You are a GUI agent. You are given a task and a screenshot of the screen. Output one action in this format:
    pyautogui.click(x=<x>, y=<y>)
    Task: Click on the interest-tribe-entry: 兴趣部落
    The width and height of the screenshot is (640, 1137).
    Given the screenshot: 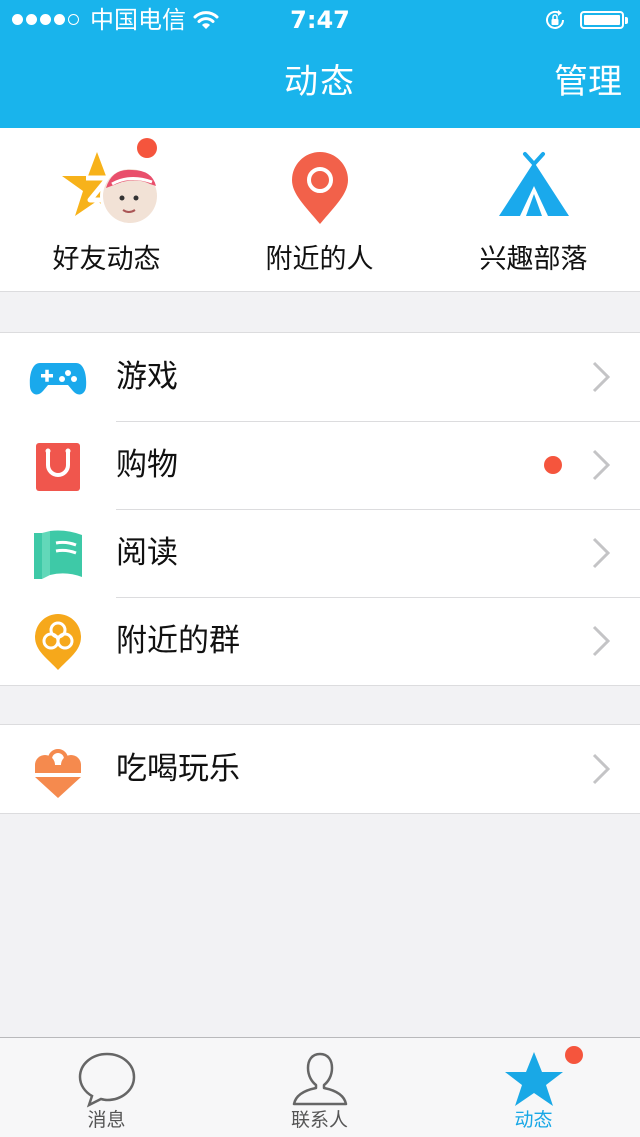 What is the action you would take?
    pyautogui.click(x=533, y=209)
    